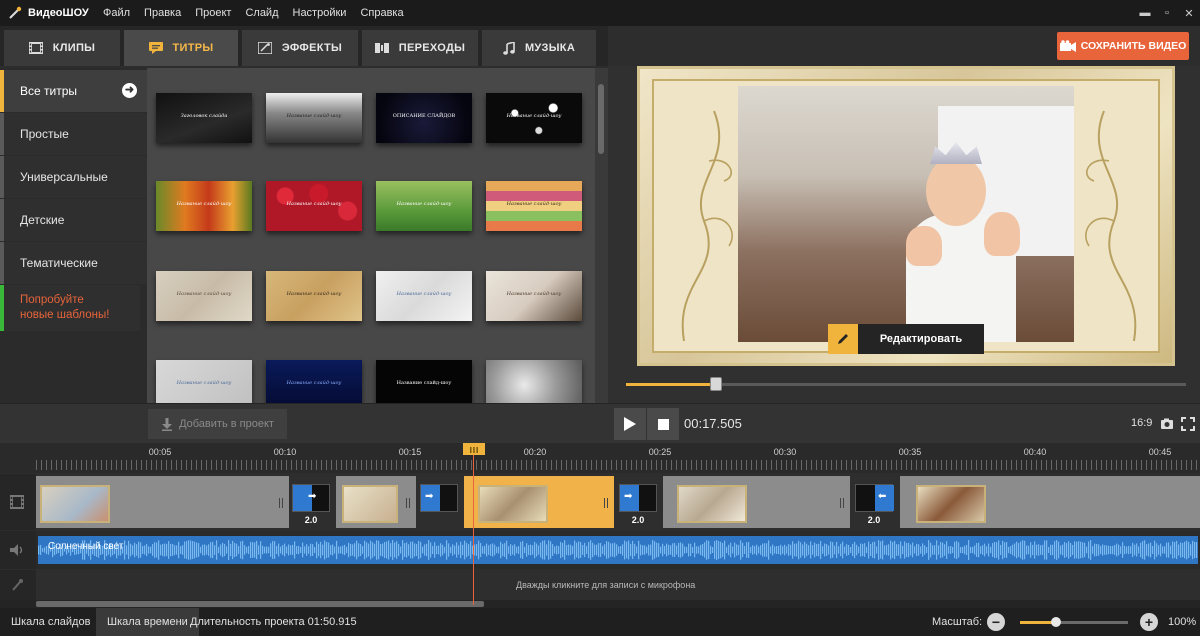 The height and width of the screenshot is (636, 1200). I want to click on menu-project: Проект, so click(213, 13).